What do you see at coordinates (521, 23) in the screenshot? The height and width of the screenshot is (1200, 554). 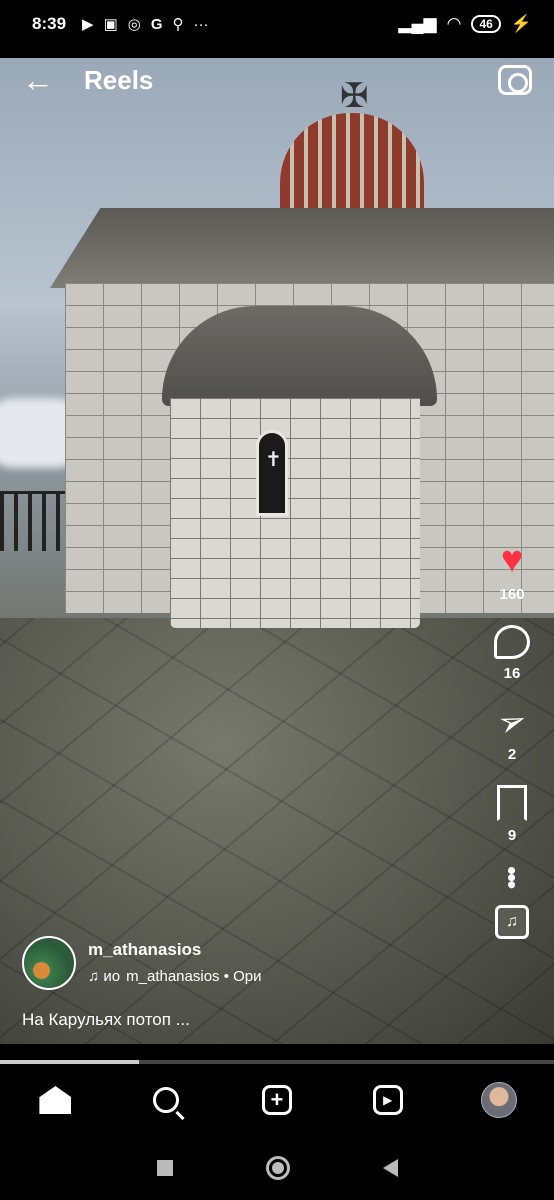 I see `charging-icon: ⚡` at bounding box center [521, 23].